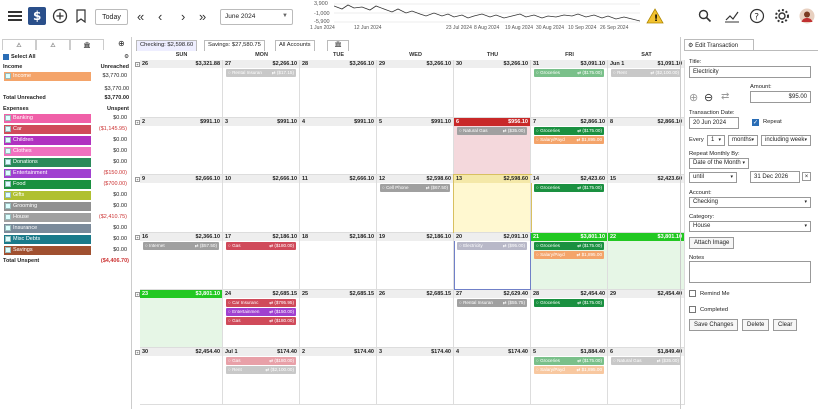 The image size is (820, 409). I want to click on next-month-icon: ›, so click(183, 17).